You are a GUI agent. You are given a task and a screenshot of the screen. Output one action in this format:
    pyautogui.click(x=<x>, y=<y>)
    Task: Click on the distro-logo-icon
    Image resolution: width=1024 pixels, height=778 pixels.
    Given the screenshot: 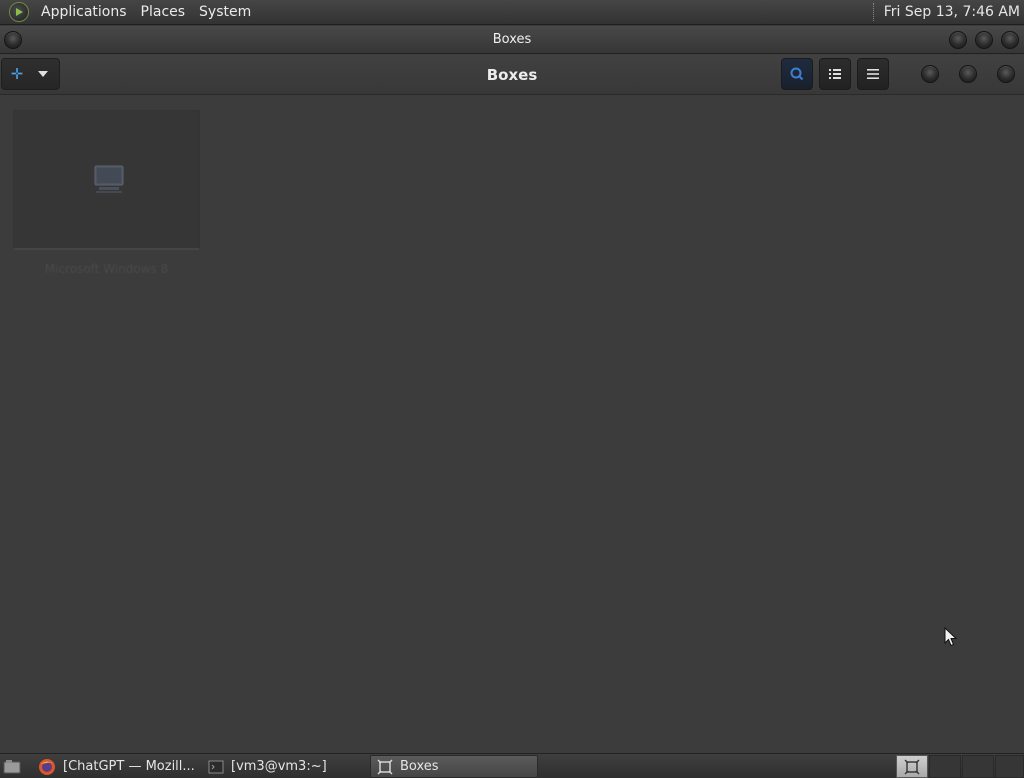 What is the action you would take?
    pyautogui.click(x=19, y=12)
    